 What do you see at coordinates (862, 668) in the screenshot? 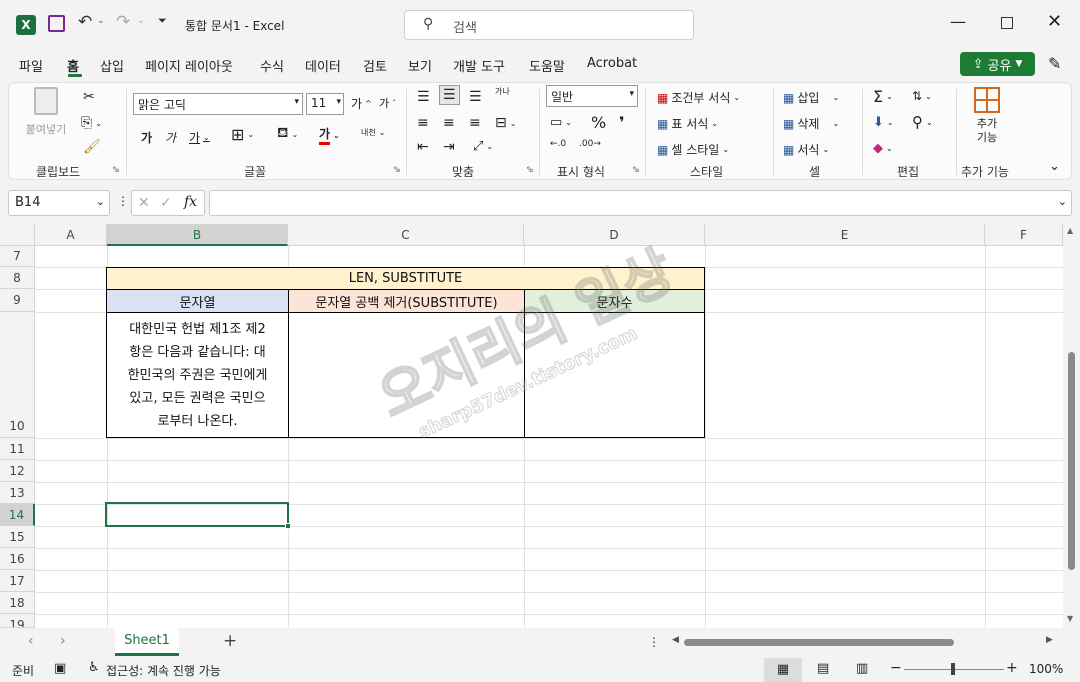
I see `page-break-view-icon: ▥` at bounding box center [862, 668].